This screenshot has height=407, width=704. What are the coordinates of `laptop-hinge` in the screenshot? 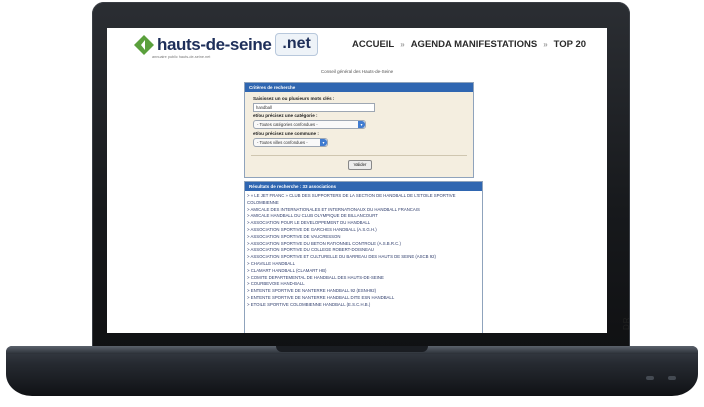 It's located at (352, 349).